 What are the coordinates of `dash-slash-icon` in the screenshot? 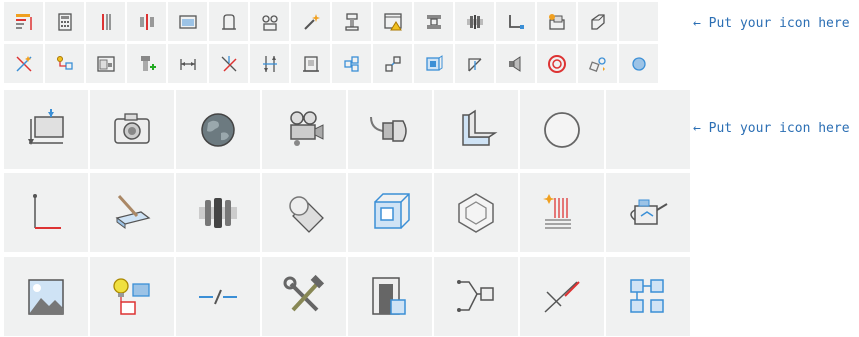 It's located at (218, 296).